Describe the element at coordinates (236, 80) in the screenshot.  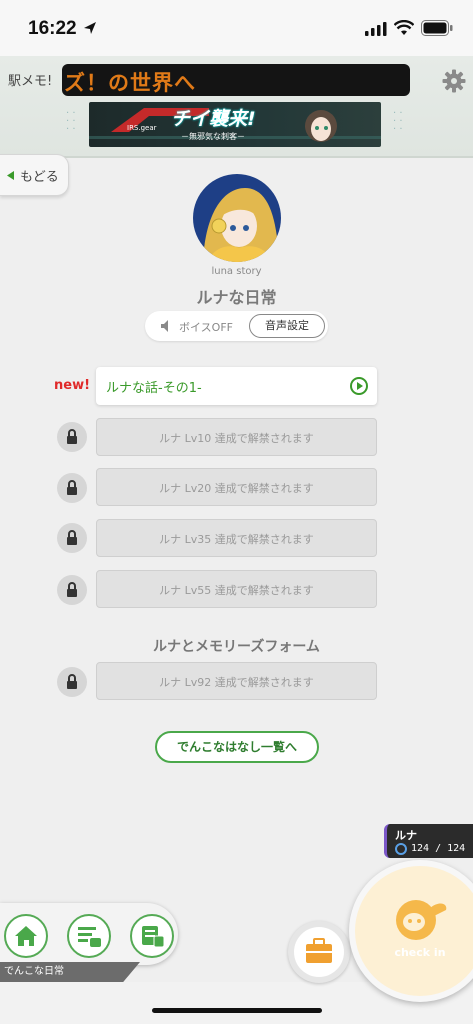
I see `news-ticker: ズ！の世界へ` at that location.